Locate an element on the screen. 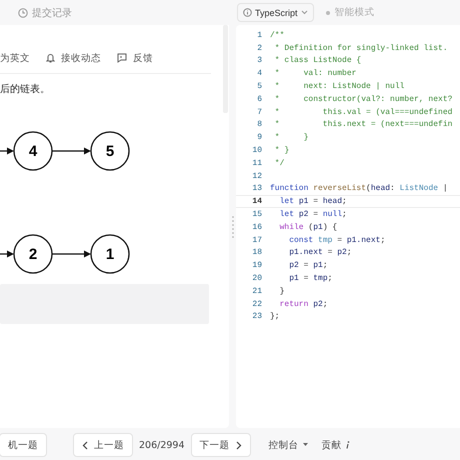  line-number: 8 is located at coordinates (259, 125).